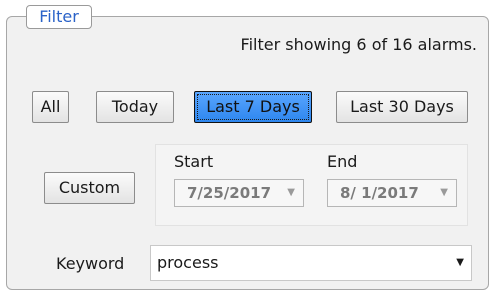  What do you see at coordinates (90, 263) in the screenshot?
I see `keyword-label: Keyword` at bounding box center [90, 263].